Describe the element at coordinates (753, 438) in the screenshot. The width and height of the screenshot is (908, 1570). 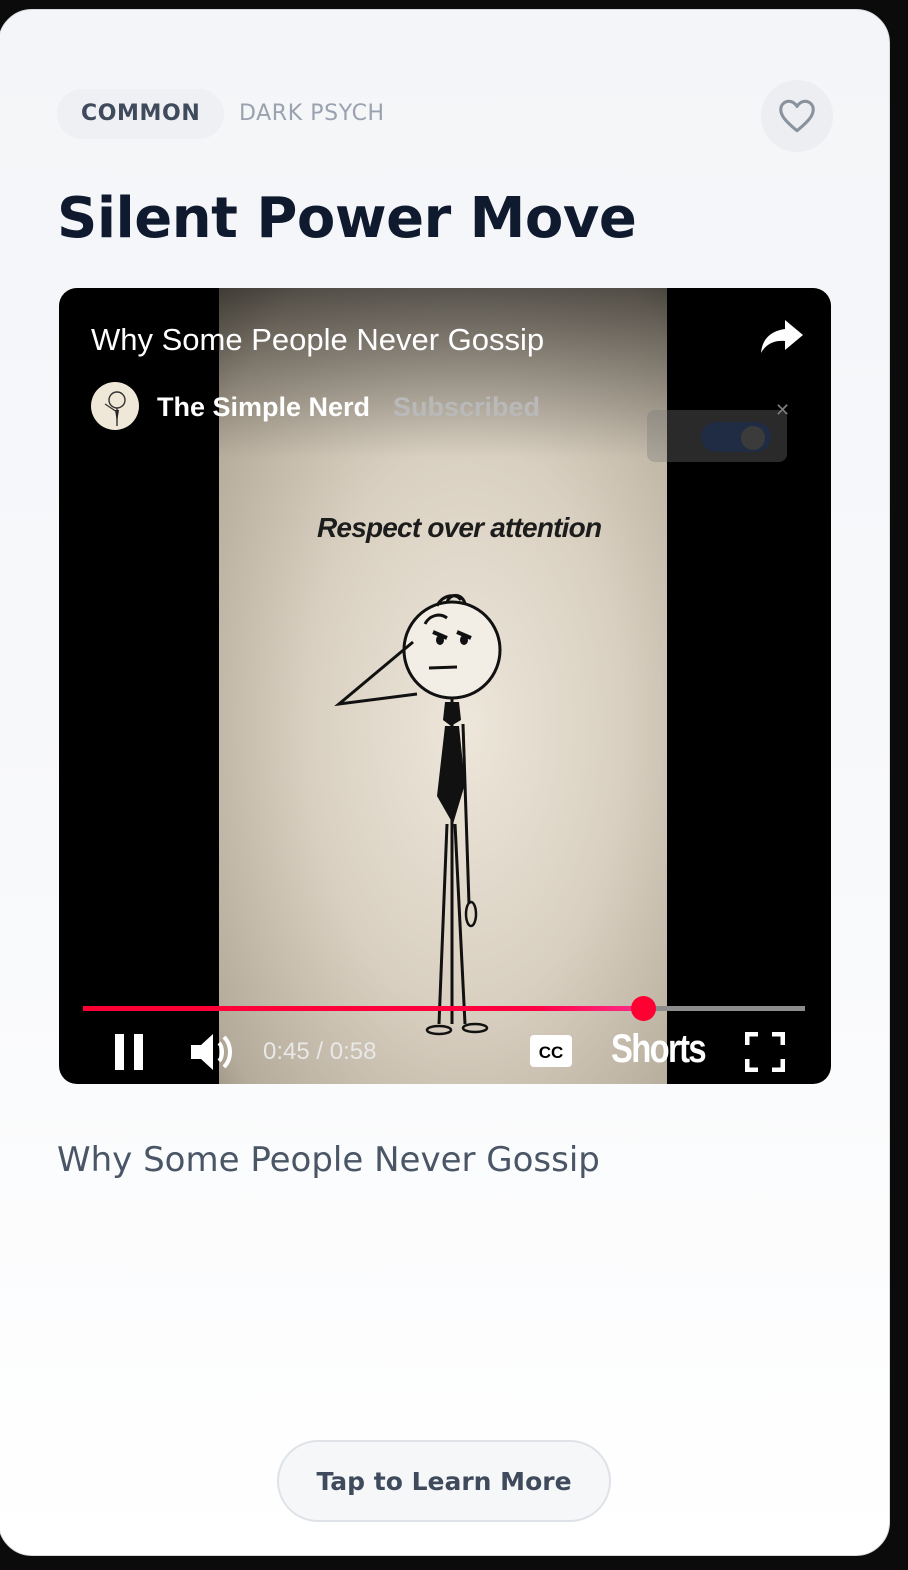
I see `toggle-knob` at that location.